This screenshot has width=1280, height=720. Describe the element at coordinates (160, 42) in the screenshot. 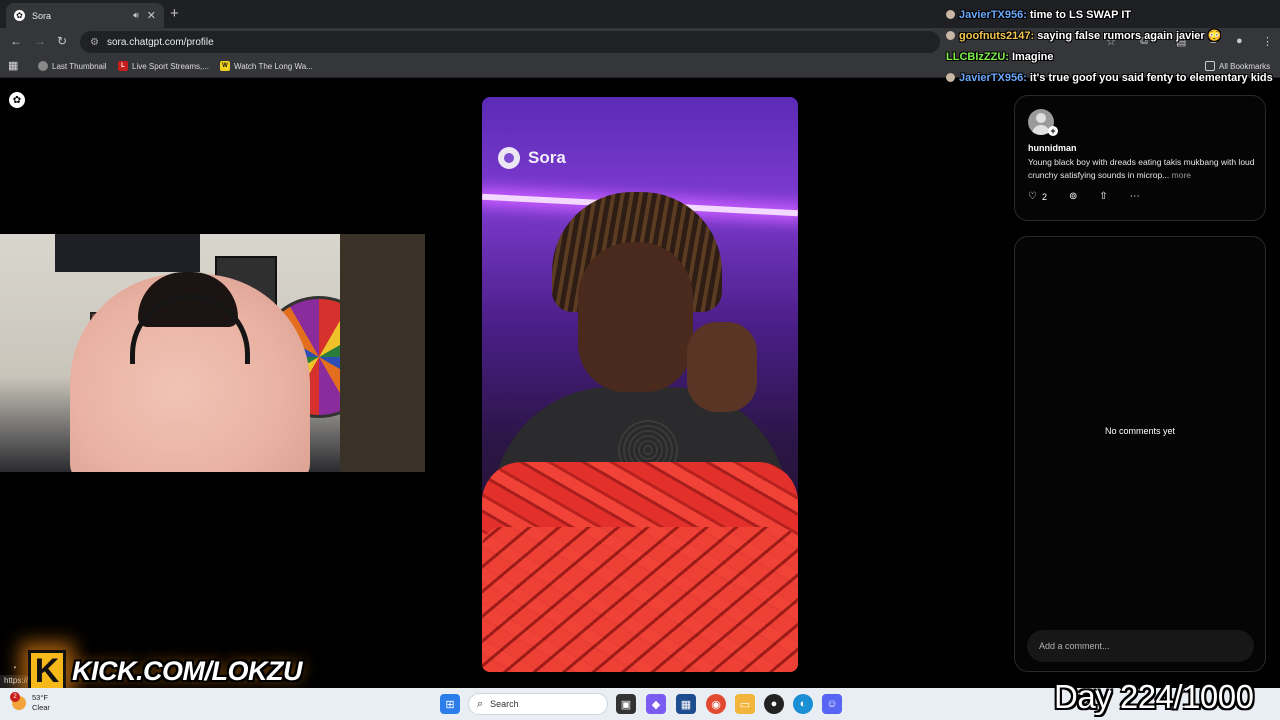

I see `url-text: sora.chatgpt.com/profile` at that location.